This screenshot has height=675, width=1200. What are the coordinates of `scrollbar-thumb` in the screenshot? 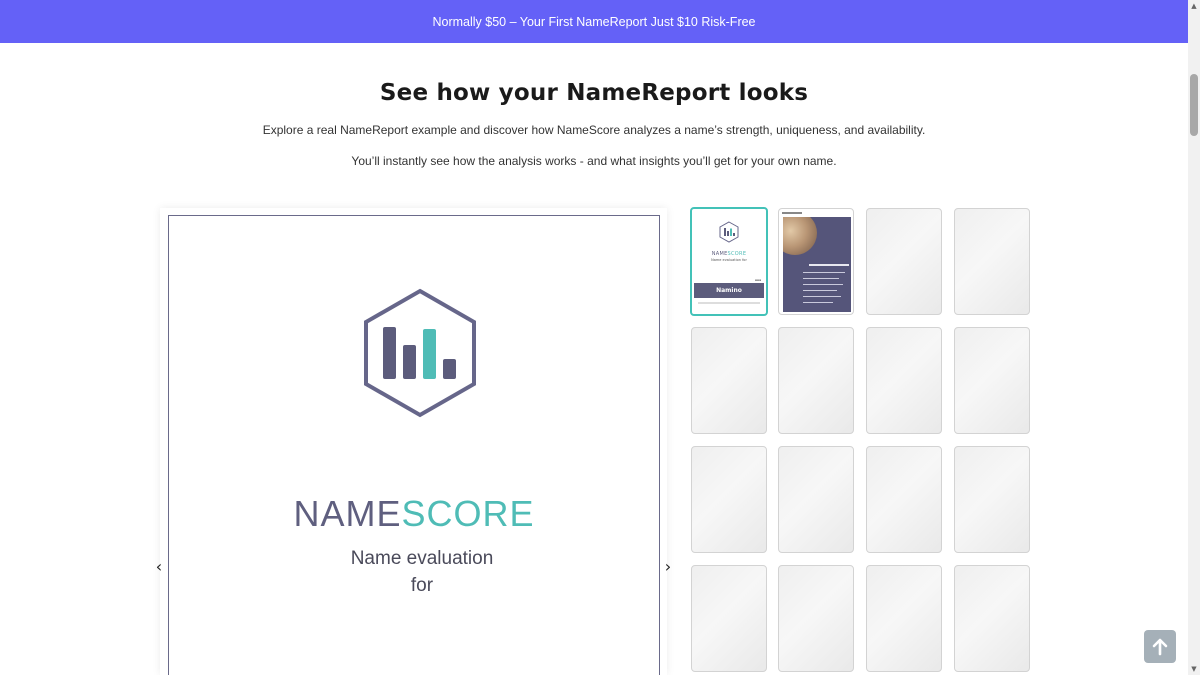 It's located at (1194, 105).